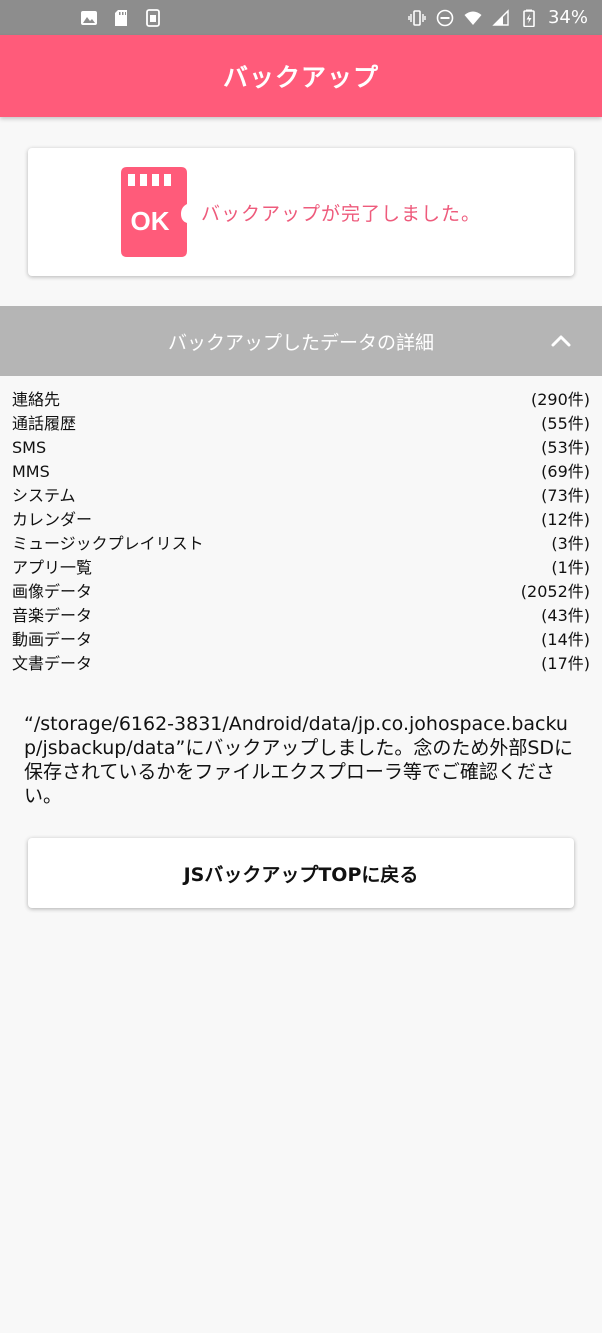 The image size is (602, 1333). Describe the element at coordinates (565, 447) in the screenshot. I see `list-item-count: (53件)` at that location.